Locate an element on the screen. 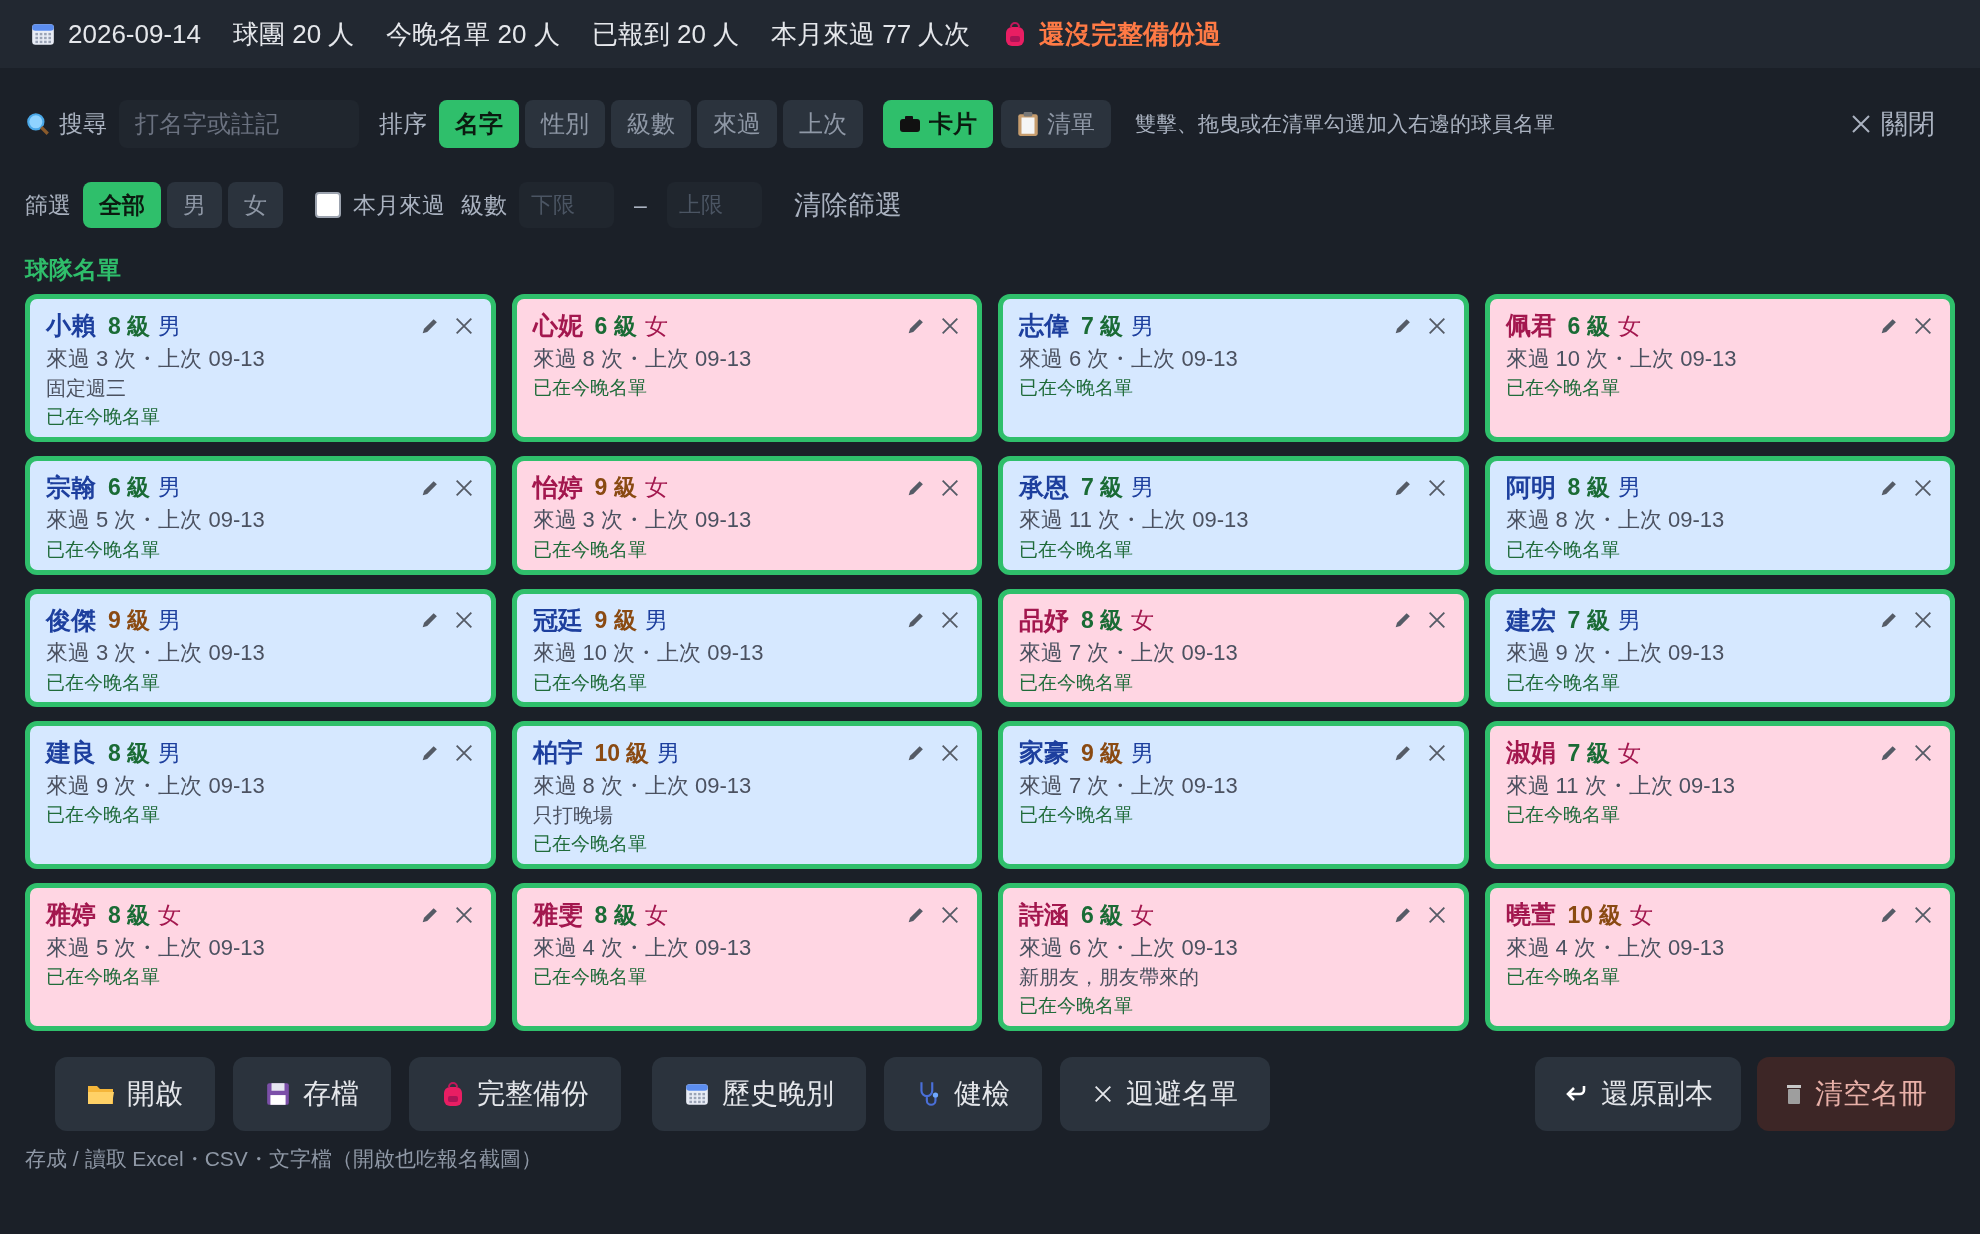  player-note: 只打晚場 is located at coordinates (573, 816).